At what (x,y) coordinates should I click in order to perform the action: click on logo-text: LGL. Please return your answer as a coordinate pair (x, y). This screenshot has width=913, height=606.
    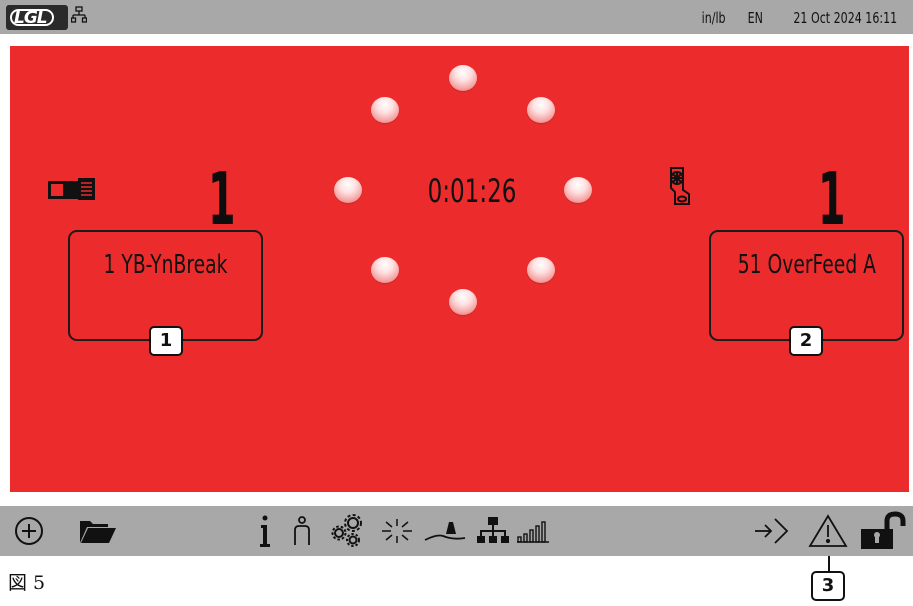
    Looking at the image, I should click on (31, 18).